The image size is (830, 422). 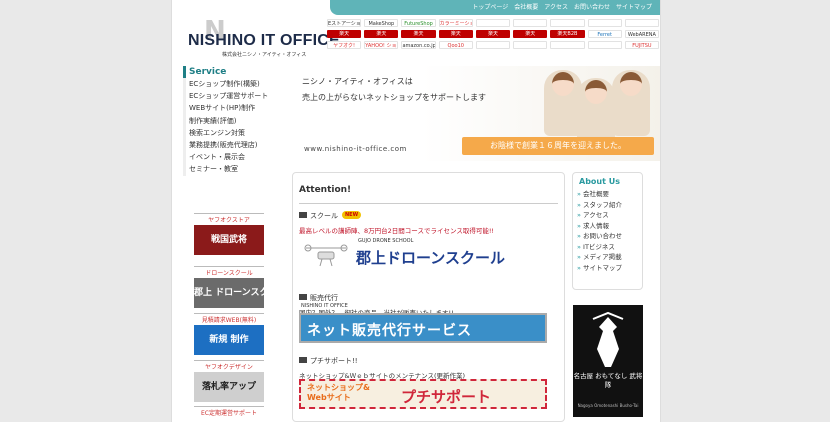 I want to click on section-banner: NISHINO IT OFFICE ネット販売代行サービス, so click(x=423, y=323).